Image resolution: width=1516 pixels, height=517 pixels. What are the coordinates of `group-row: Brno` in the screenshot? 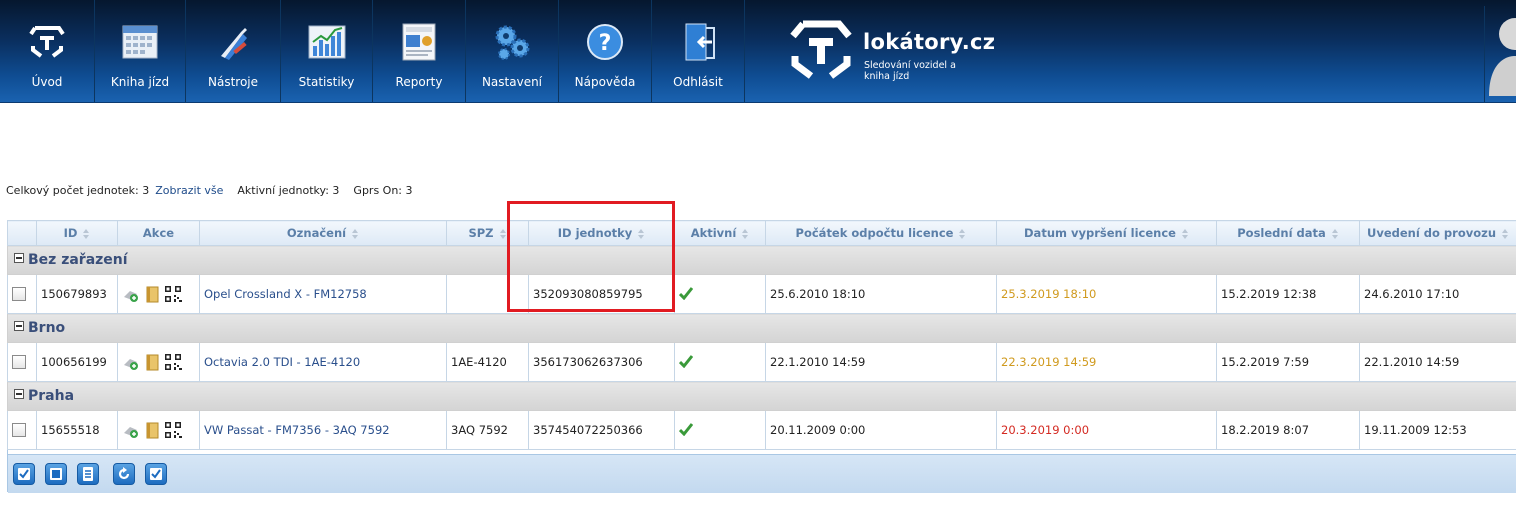 It's located at (761, 328).